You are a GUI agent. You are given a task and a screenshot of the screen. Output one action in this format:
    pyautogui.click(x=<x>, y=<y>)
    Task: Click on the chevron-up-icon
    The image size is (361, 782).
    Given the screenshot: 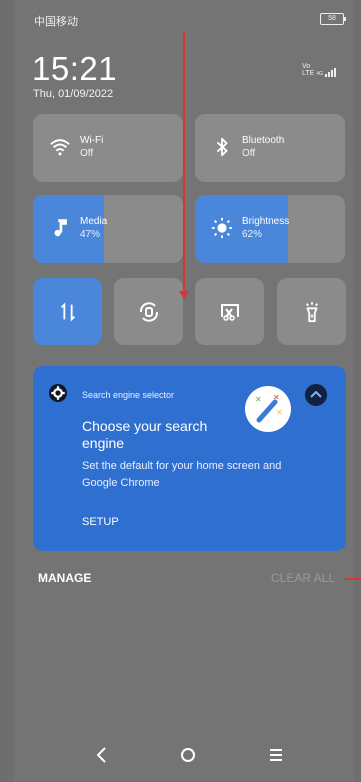 What is the action you would take?
    pyautogui.click(x=316, y=395)
    